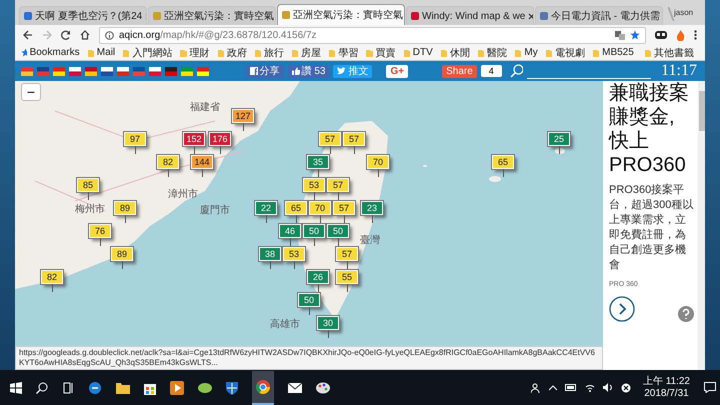 This screenshot has width=720, height=405. What do you see at coordinates (183, 194) in the screenshot?
I see `place-label: 漳州市` at bounding box center [183, 194].